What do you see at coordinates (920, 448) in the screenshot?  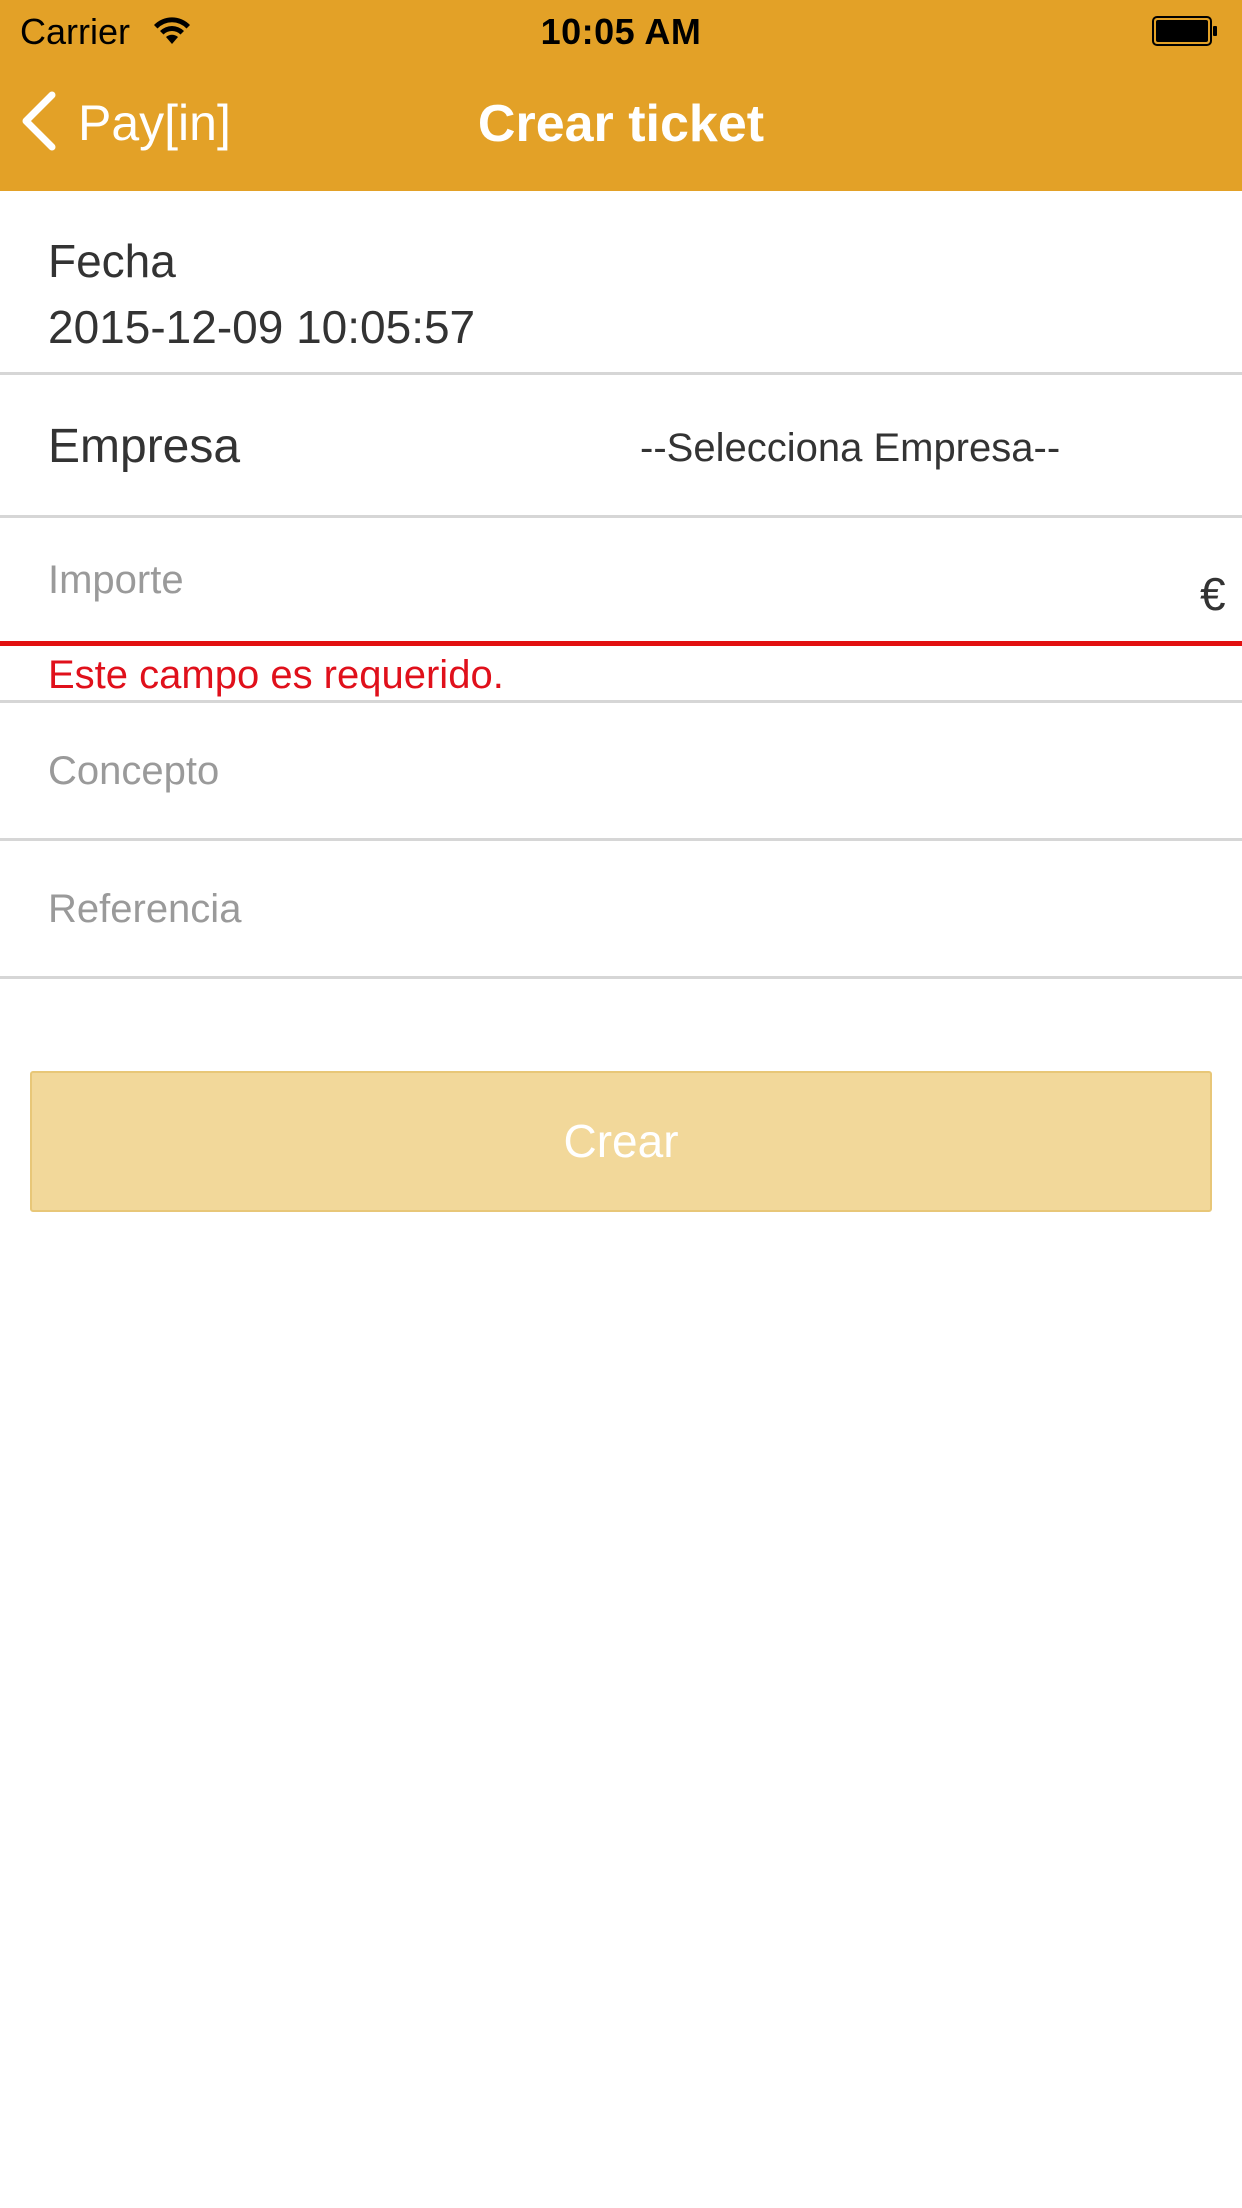 I see `empresa-select: --Selecciona Empresa--` at bounding box center [920, 448].